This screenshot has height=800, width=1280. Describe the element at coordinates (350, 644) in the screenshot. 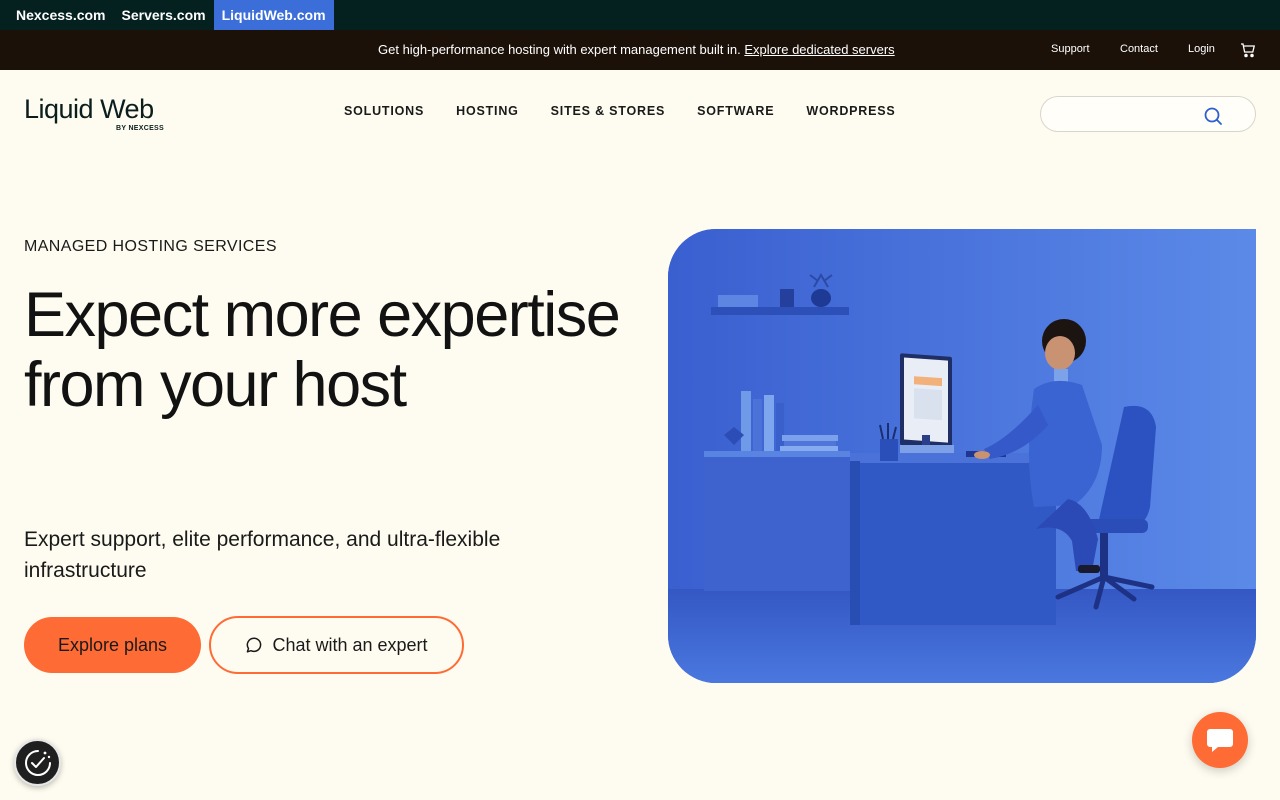

I see `chat-button-label: Chat with an expert` at that location.